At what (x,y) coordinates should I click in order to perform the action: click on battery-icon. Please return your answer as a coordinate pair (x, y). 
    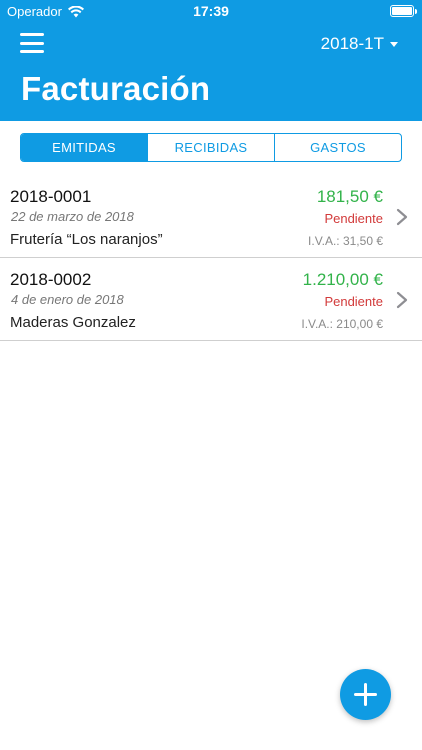
    Looking at the image, I should click on (403, 11).